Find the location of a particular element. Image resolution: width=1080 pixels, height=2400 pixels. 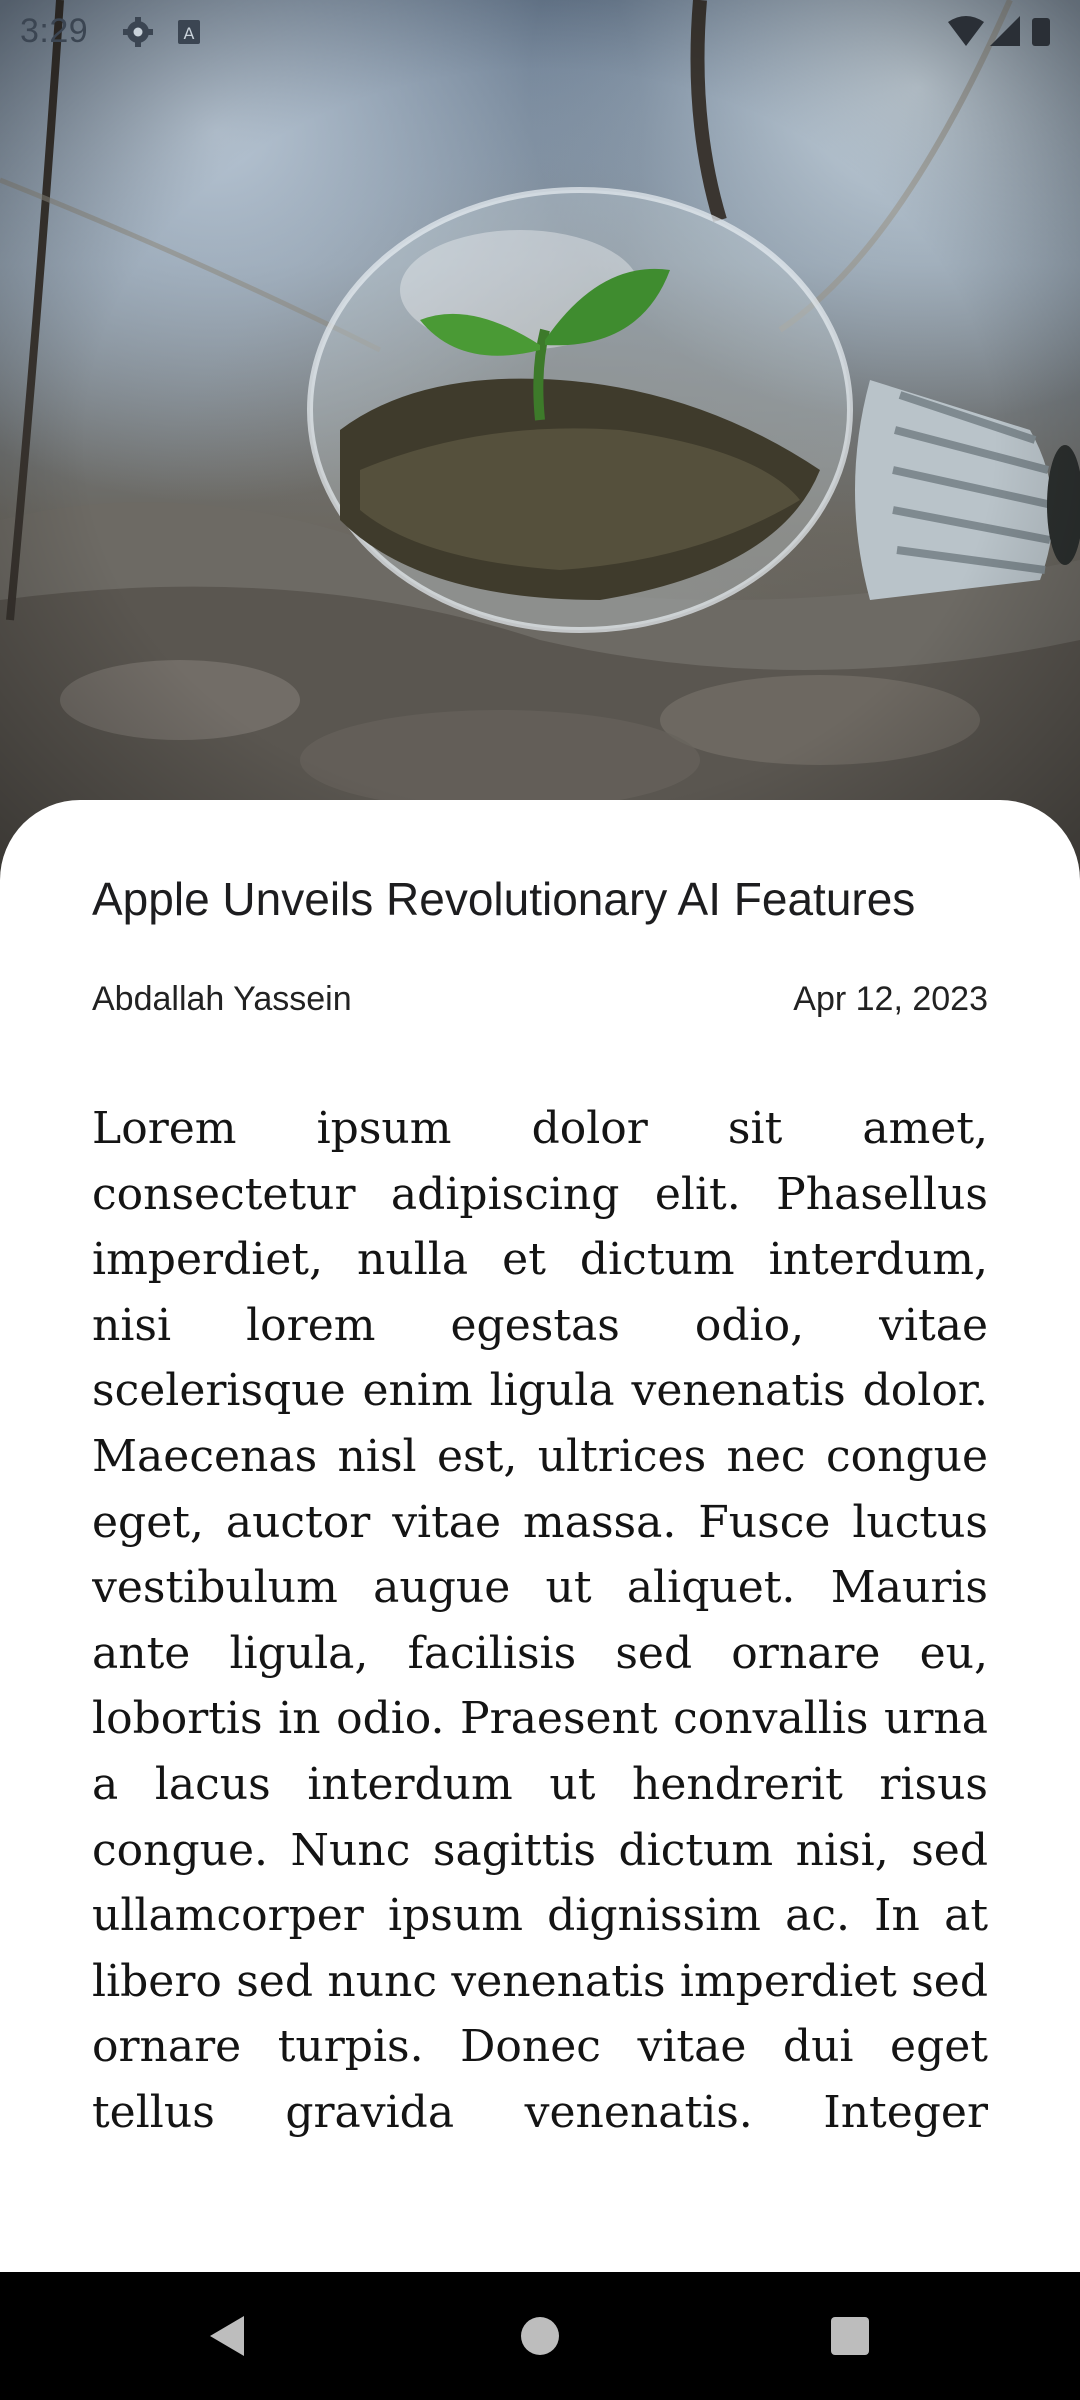

status-left-icons: A is located at coordinates (160, 34).